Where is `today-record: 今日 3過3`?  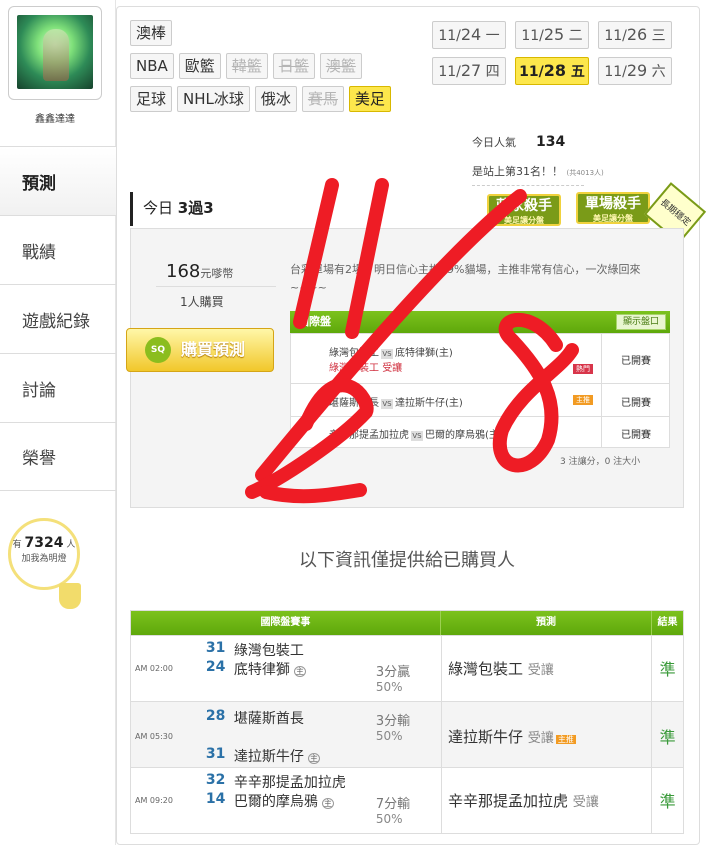
today-record: 今日 3過3 is located at coordinates (300, 209).